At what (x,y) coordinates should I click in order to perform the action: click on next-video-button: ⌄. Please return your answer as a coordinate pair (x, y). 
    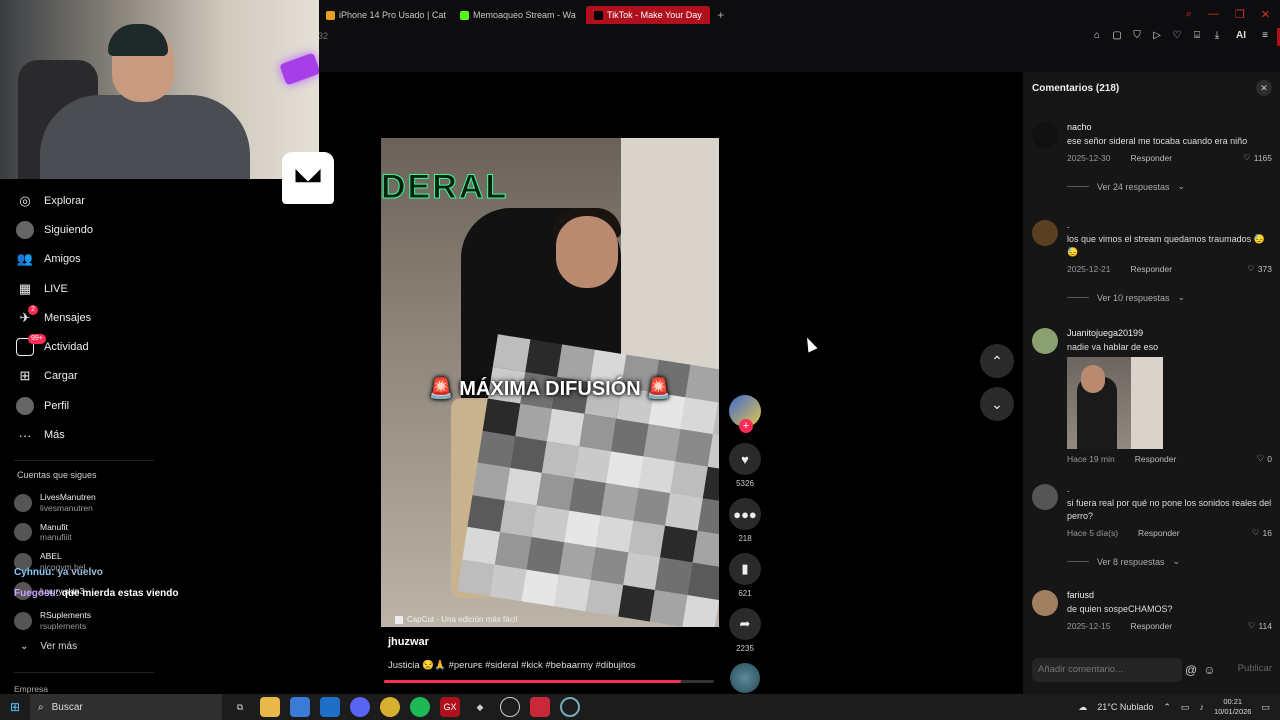
    Looking at the image, I should click on (997, 404).